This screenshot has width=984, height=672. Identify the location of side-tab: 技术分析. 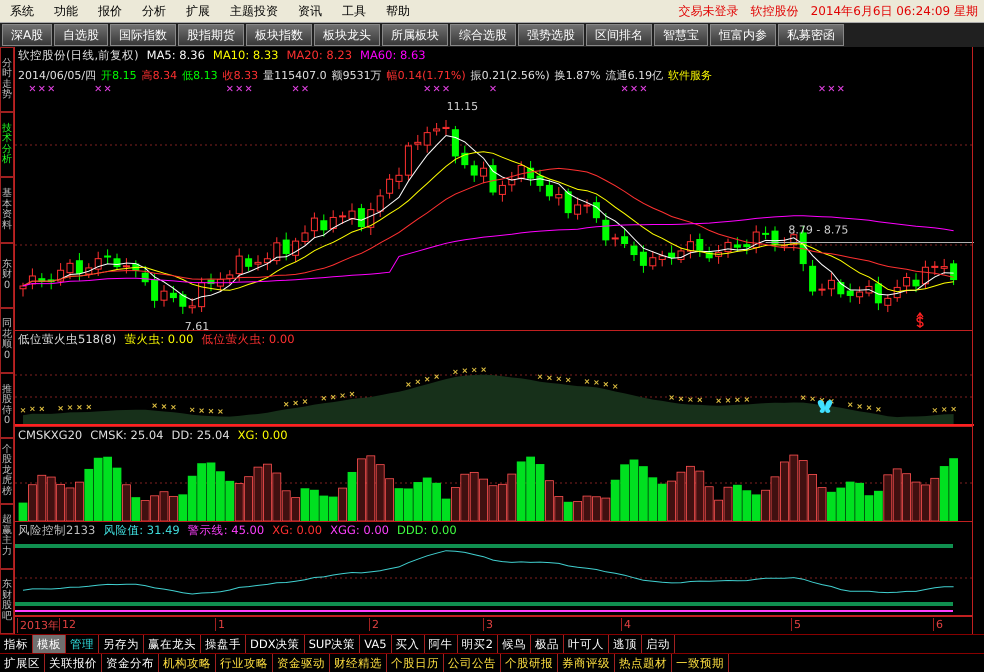
(7, 145).